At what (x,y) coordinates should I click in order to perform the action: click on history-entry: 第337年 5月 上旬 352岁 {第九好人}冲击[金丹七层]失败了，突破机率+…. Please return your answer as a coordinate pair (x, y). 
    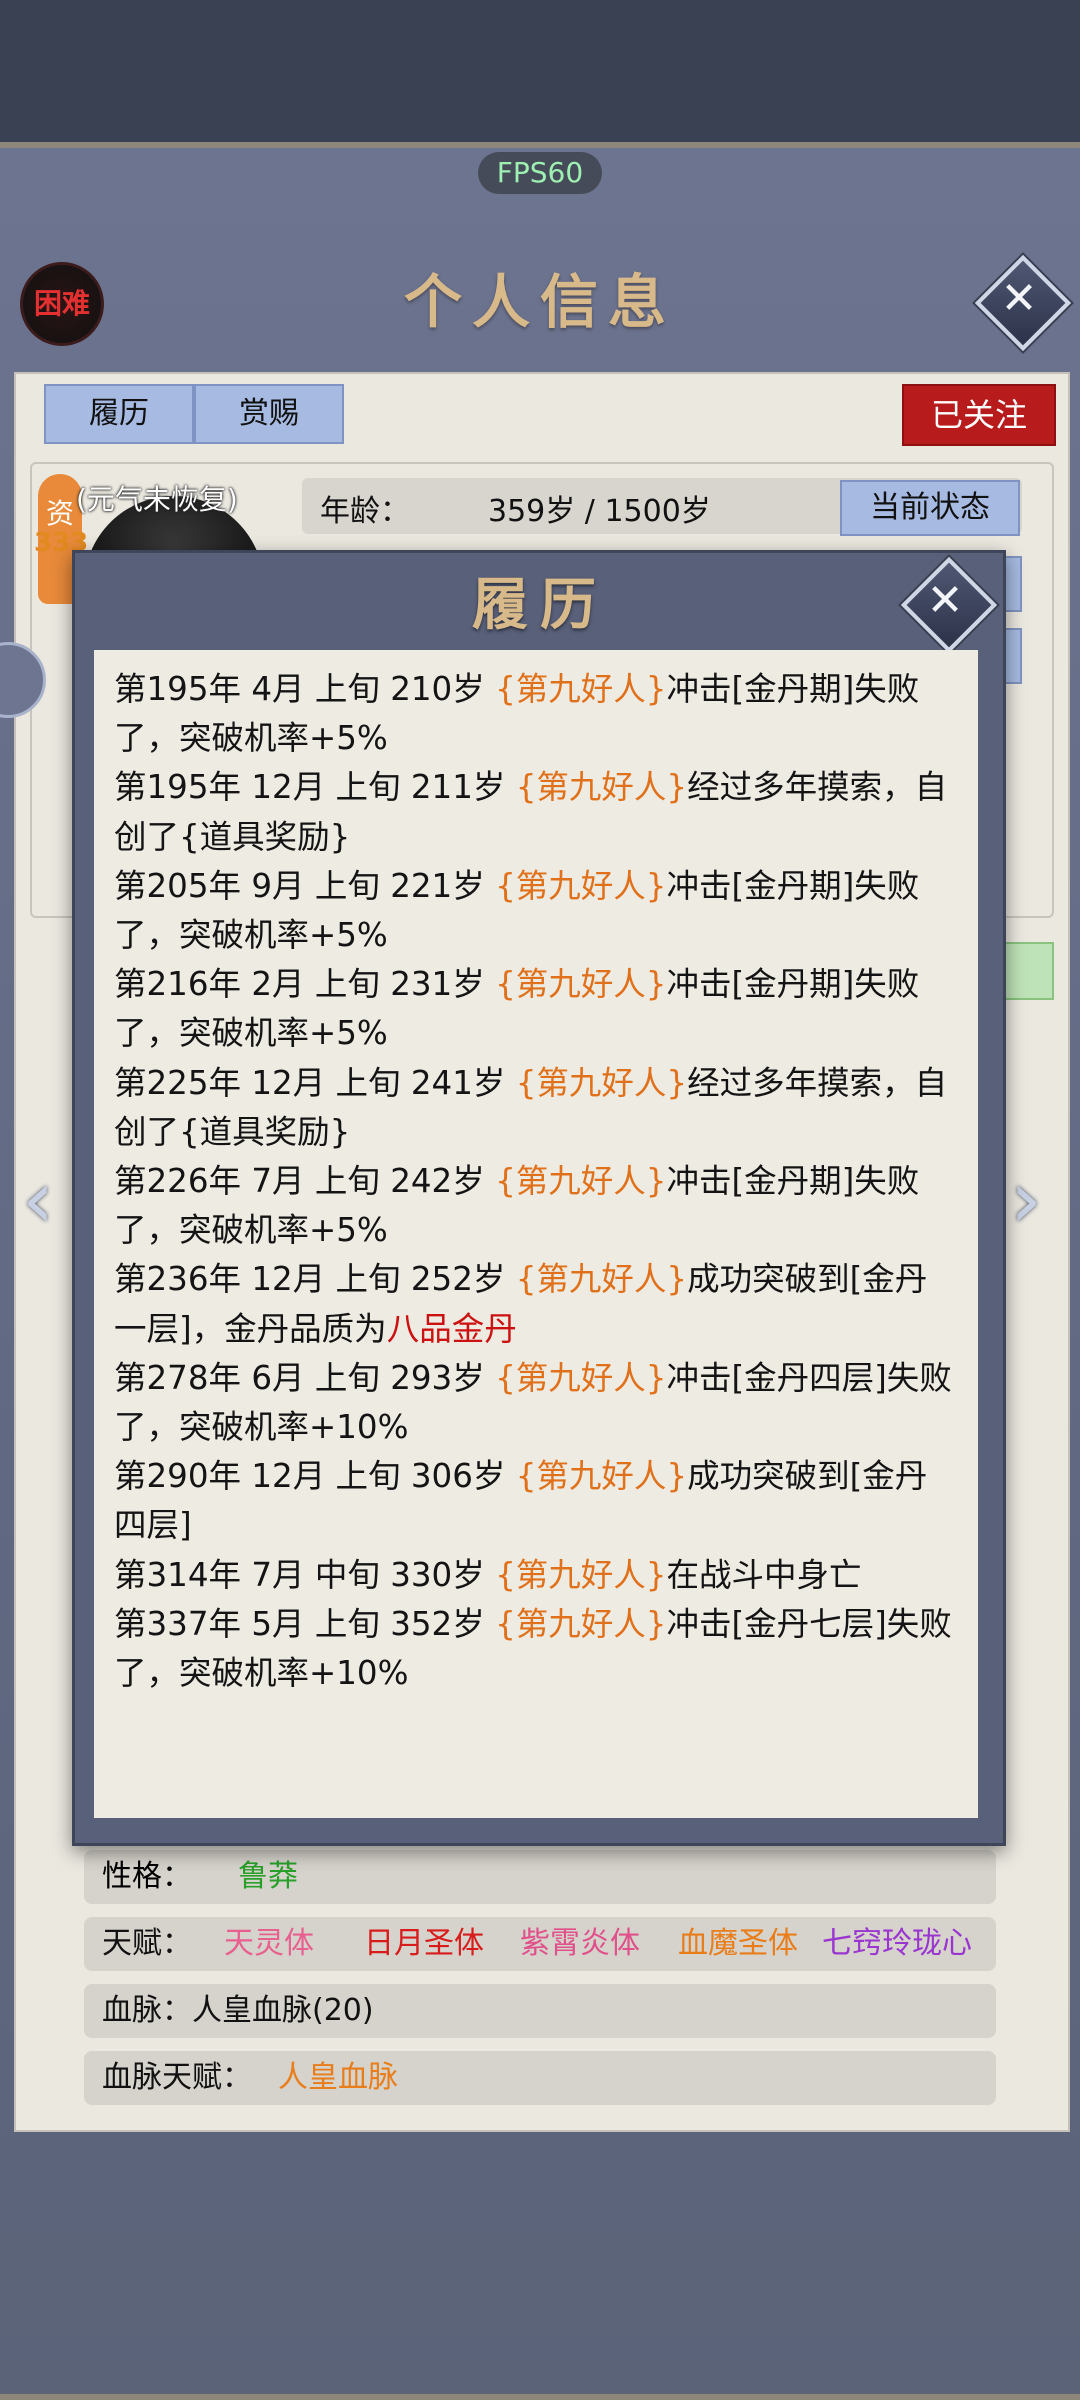
    Looking at the image, I should click on (533, 1648).